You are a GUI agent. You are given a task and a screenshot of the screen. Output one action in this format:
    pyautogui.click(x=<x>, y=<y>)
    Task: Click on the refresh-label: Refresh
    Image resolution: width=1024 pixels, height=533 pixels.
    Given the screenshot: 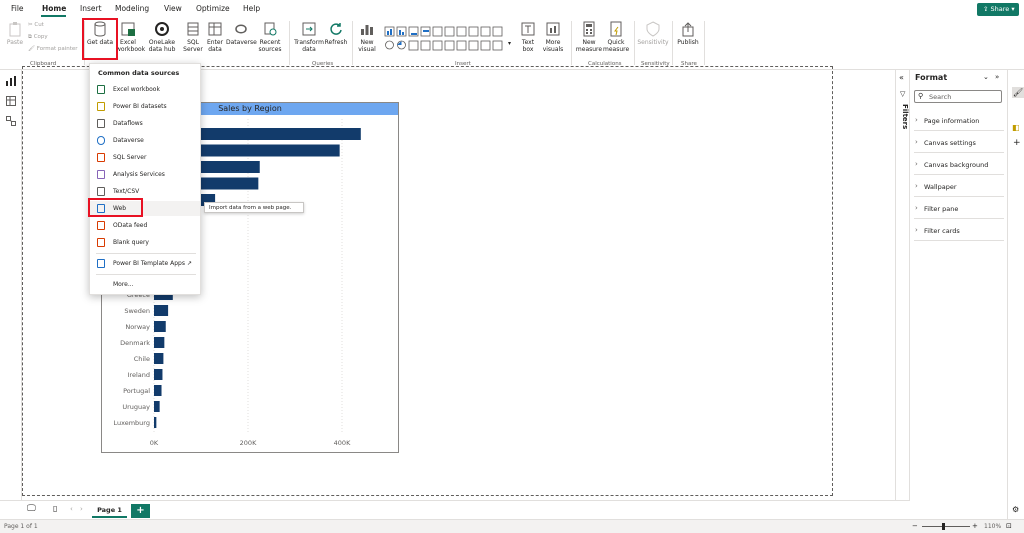 What is the action you would take?
    pyautogui.click(x=336, y=42)
    